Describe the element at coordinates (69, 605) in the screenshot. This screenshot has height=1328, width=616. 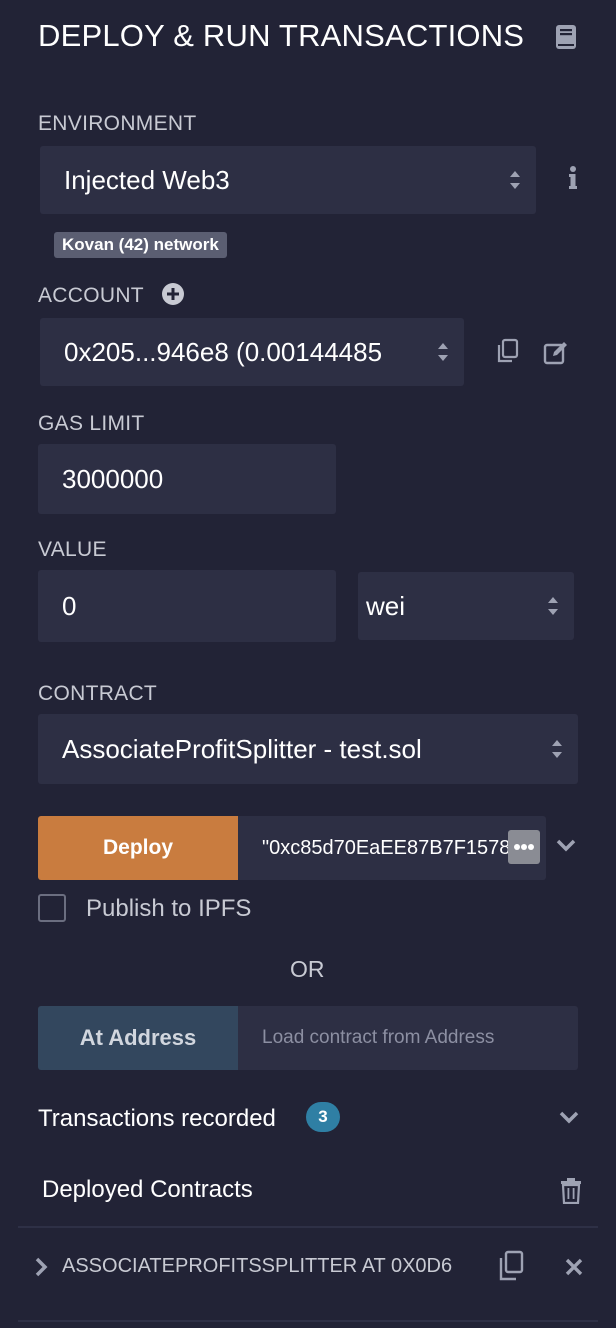
I see `value-amount: 0` at that location.